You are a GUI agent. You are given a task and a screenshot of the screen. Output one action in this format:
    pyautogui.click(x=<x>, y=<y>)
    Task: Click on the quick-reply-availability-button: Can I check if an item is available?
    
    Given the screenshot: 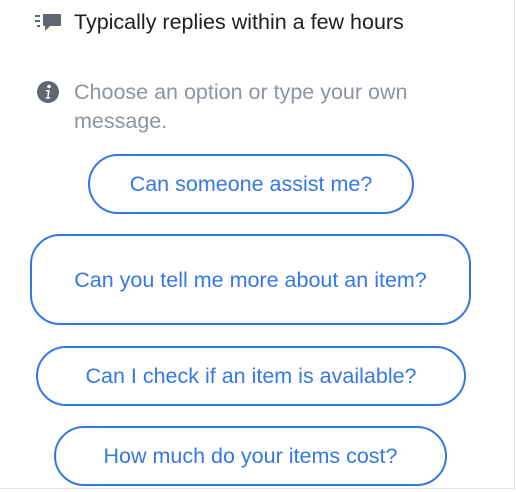 What is the action you would take?
    pyautogui.click(x=251, y=376)
    